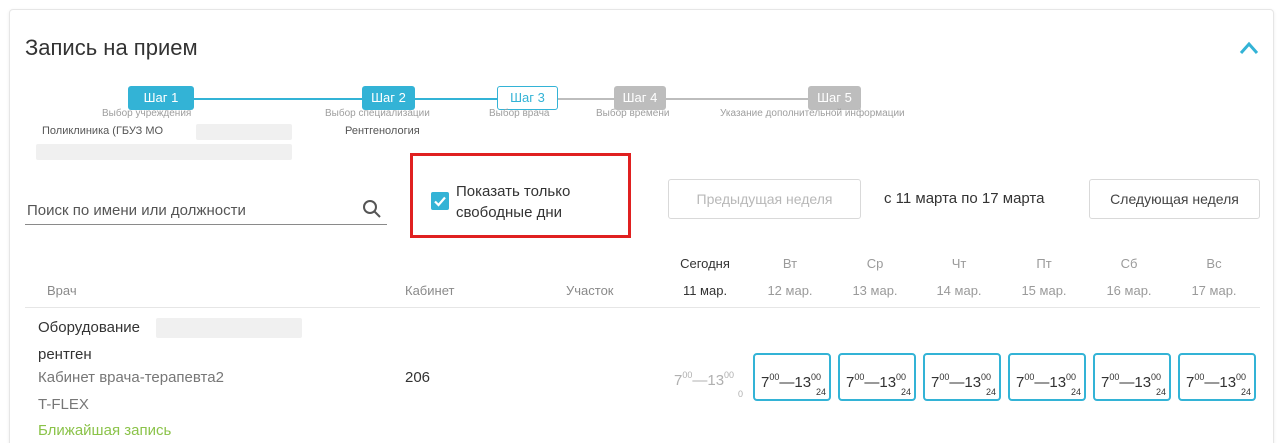  I want to click on day-header-name: Сегодня, so click(705, 263).